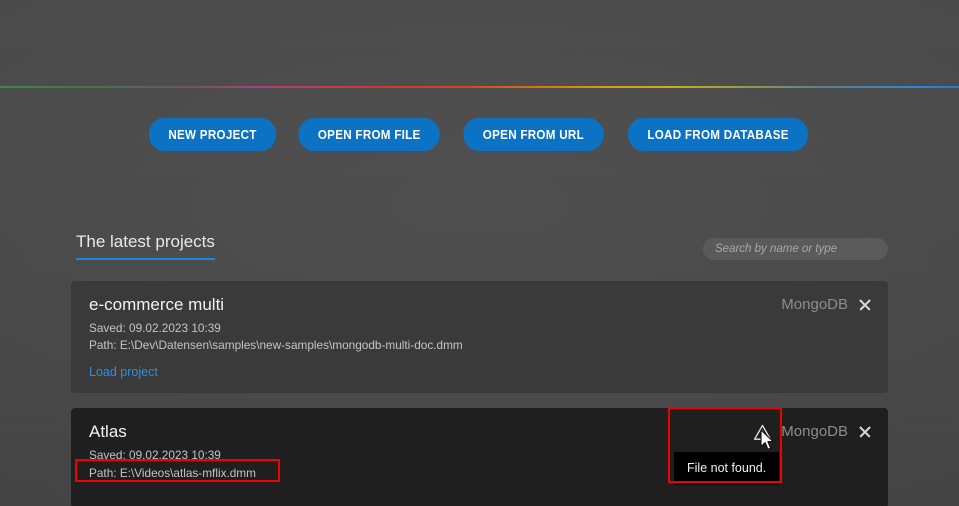  I want to click on project-name: e-commerce multi, so click(157, 304).